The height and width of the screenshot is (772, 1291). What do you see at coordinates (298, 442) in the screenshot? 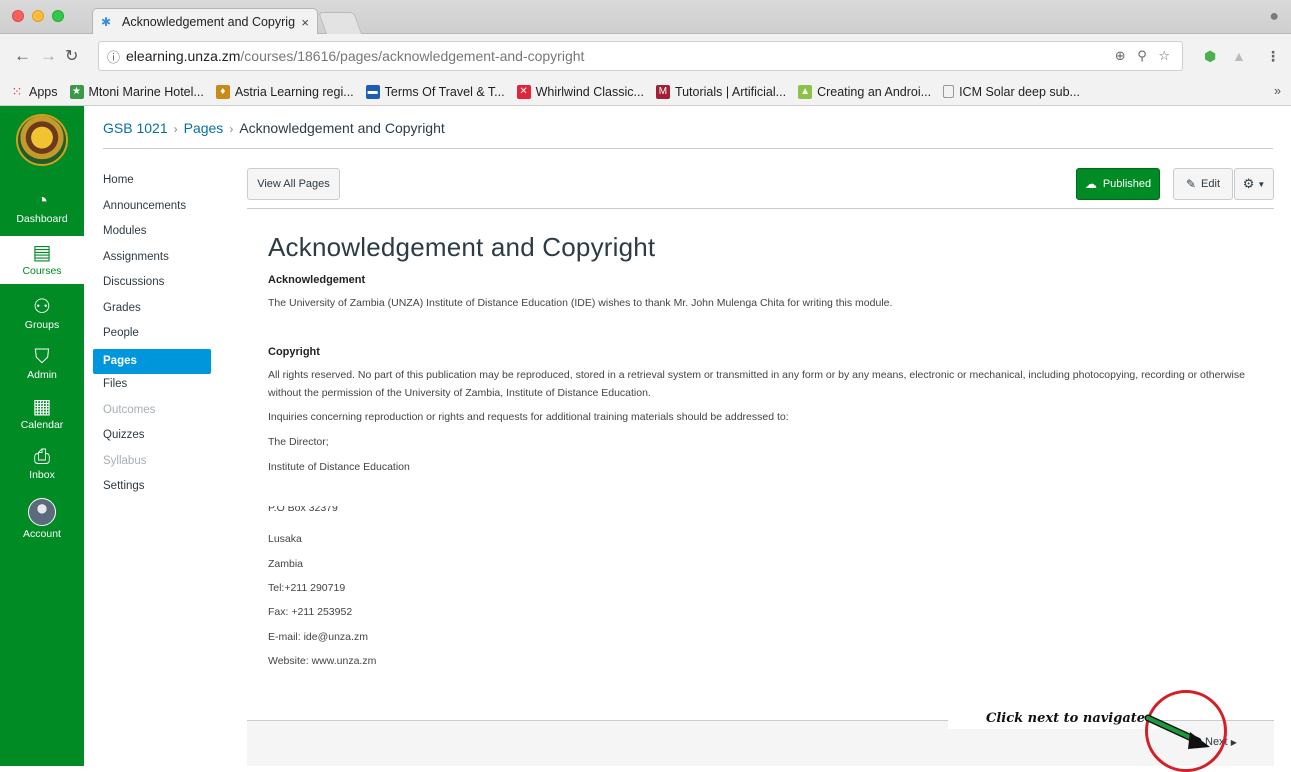
I see `director-text: The Director;` at bounding box center [298, 442].